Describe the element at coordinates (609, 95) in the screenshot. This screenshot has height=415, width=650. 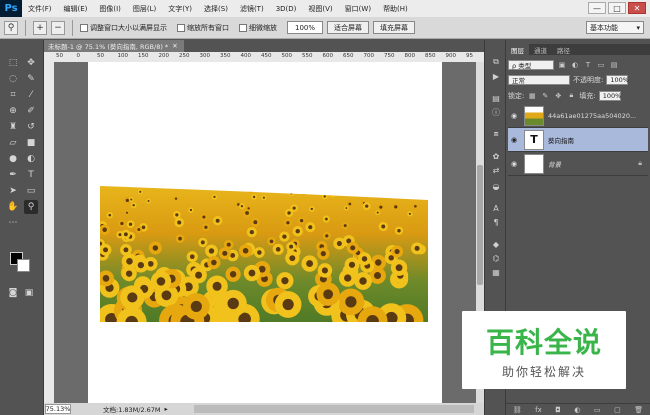
I see `fill-field: 100%` at that location.